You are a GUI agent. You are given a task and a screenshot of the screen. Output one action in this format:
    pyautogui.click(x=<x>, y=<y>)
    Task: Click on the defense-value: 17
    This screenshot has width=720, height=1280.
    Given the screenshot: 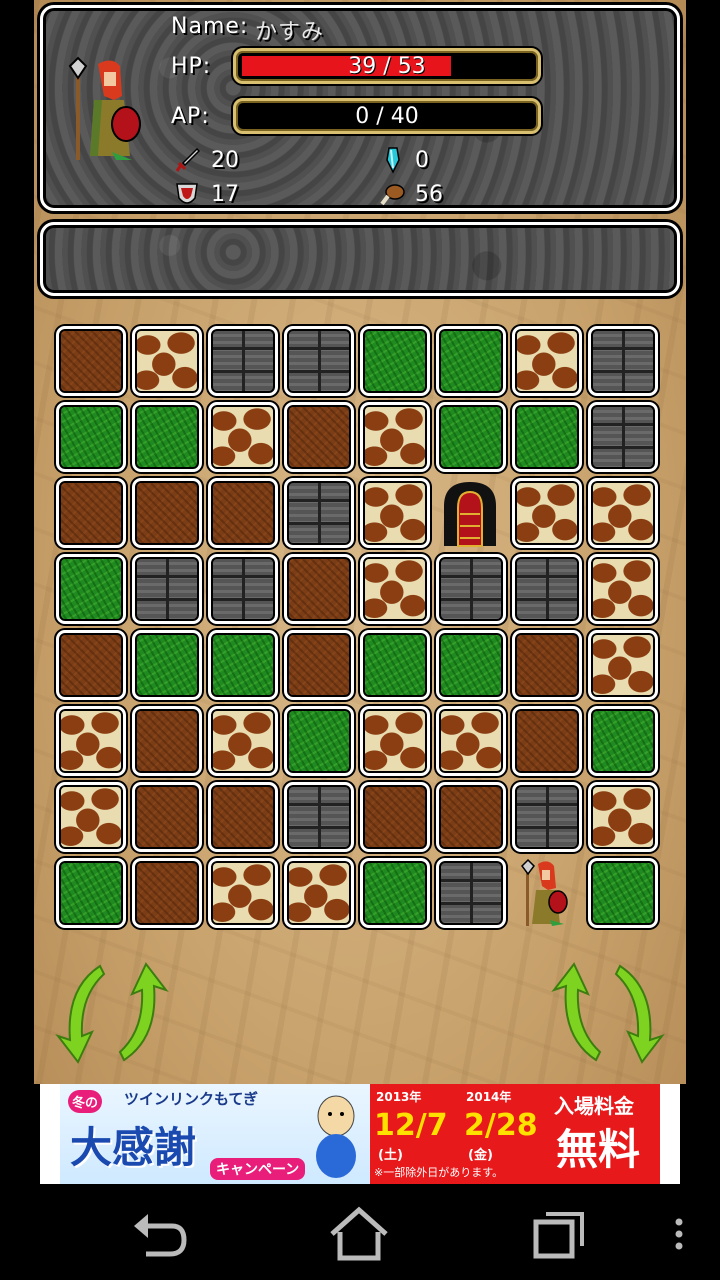 What is the action you would take?
    pyautogui.click(x=225, y=194)
    